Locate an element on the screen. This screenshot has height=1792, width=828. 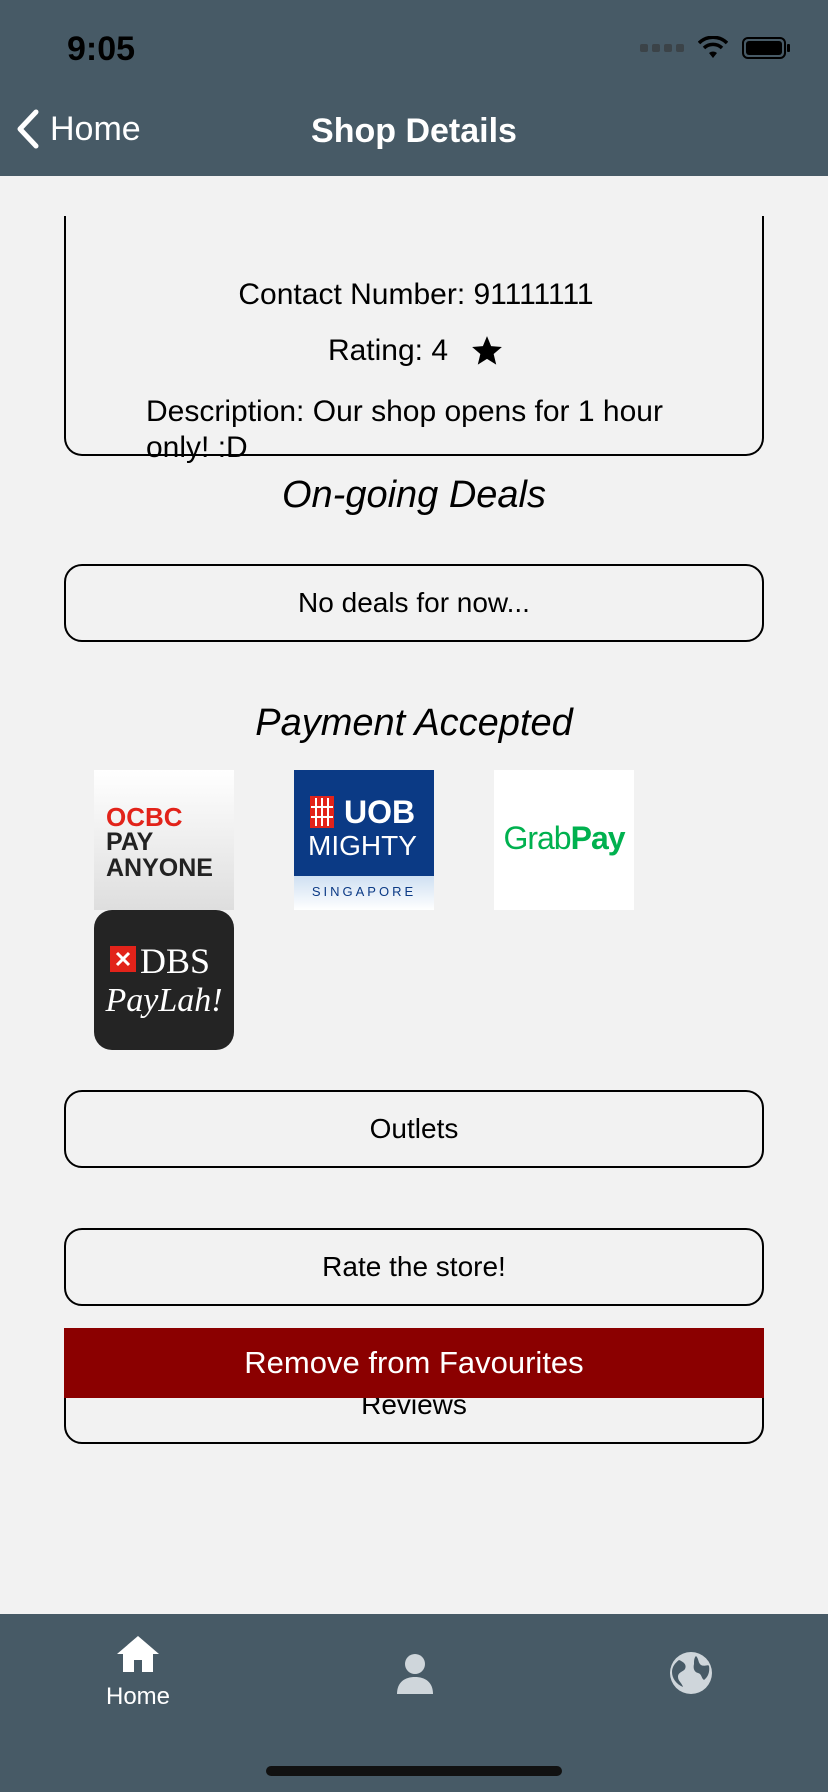
ocbc-logo-text-3: ANYONE is located at coordinates (159, 868).